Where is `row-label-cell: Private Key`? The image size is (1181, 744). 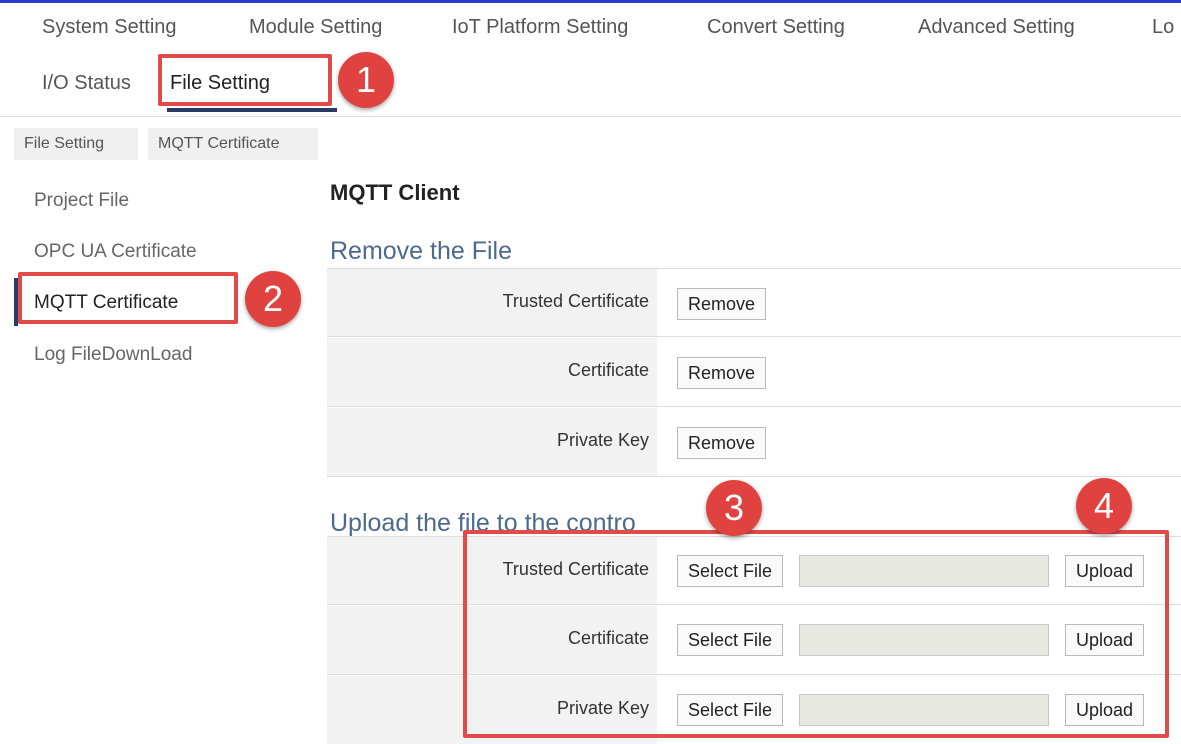
row-label-cell: Private Key is located at coordinates (492, 442).